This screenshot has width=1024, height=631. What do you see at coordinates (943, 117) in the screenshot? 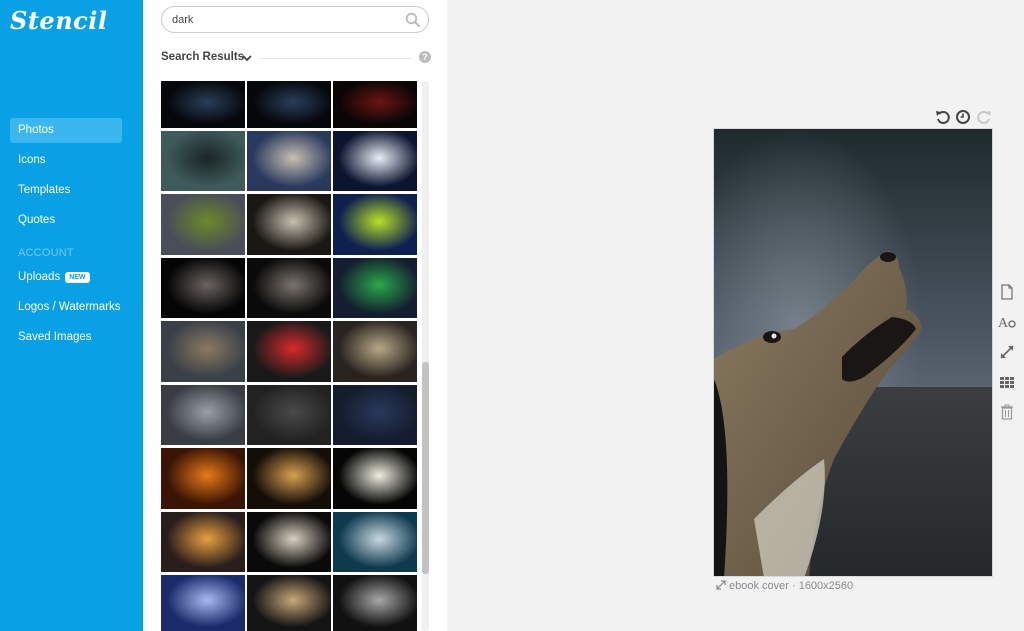
I see `undo-icon` at bounding box center [943, 117].